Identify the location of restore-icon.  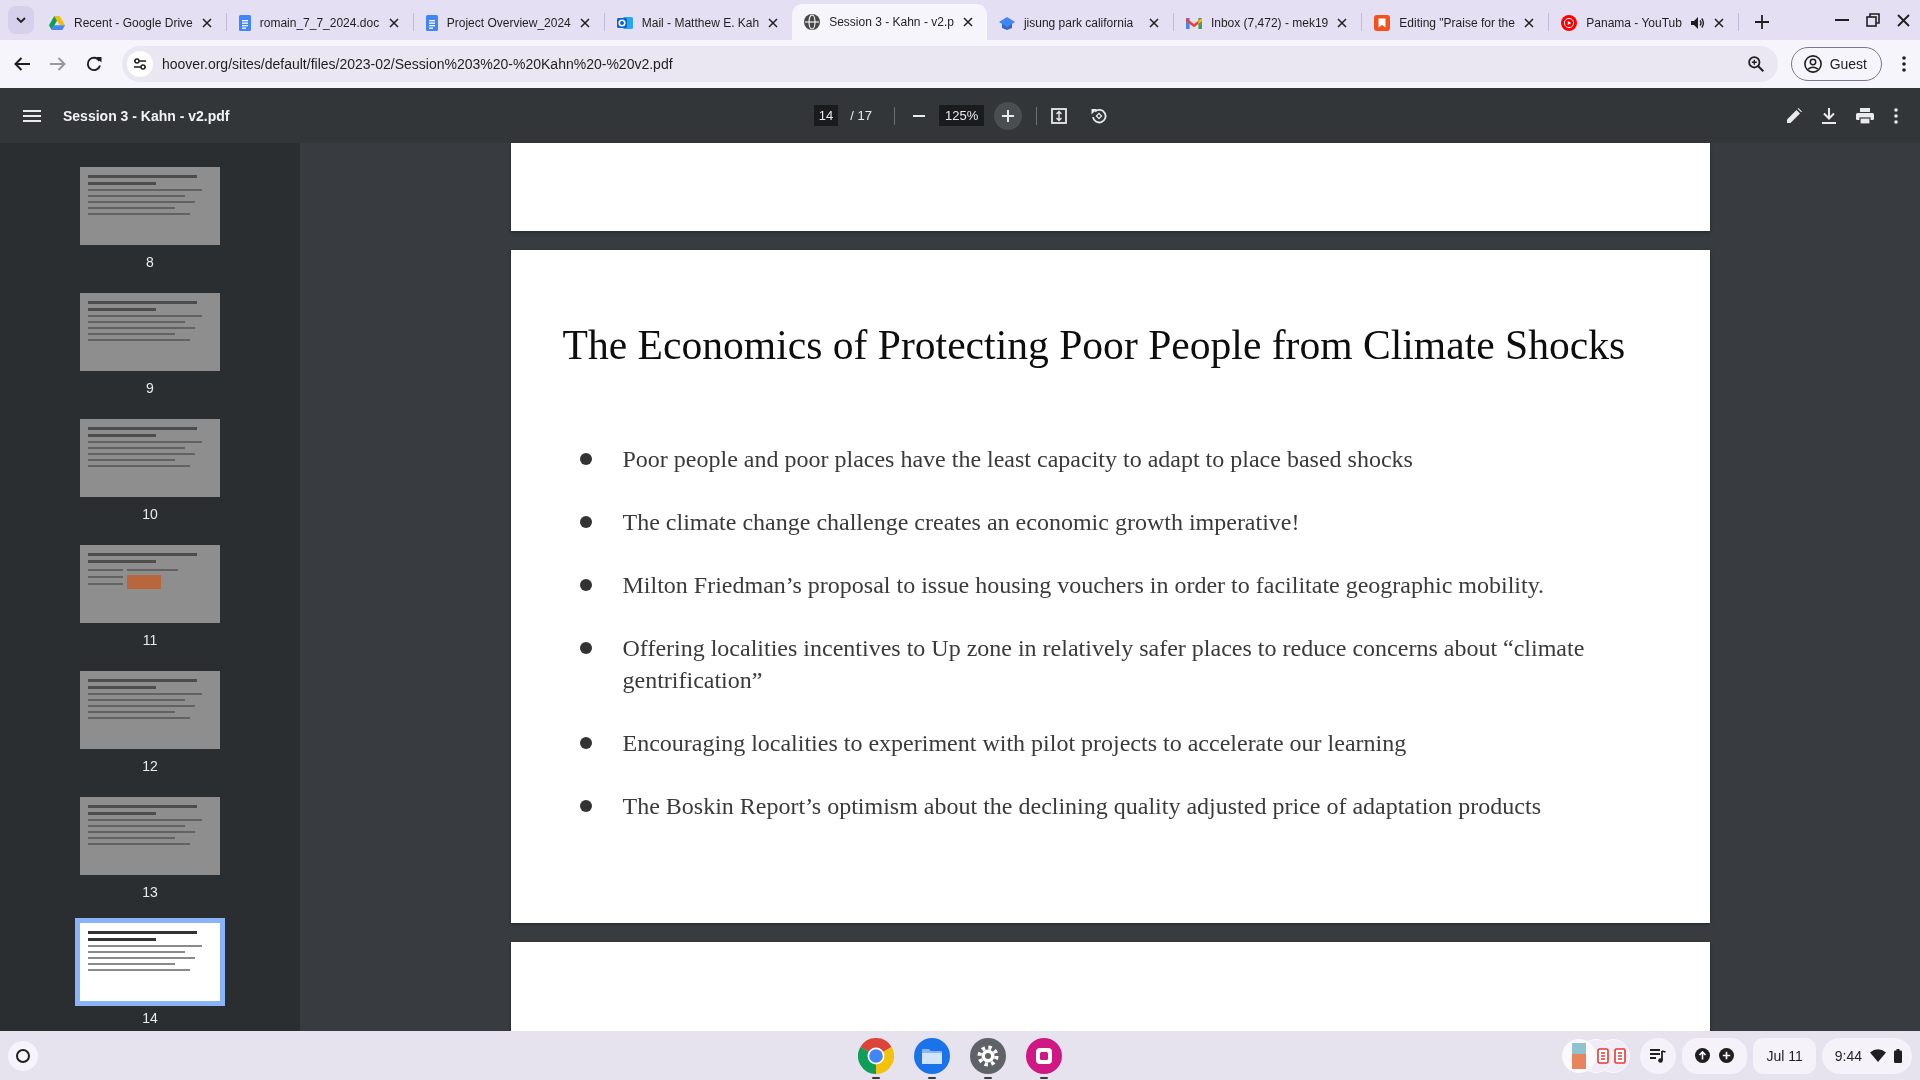
(1873, 20).